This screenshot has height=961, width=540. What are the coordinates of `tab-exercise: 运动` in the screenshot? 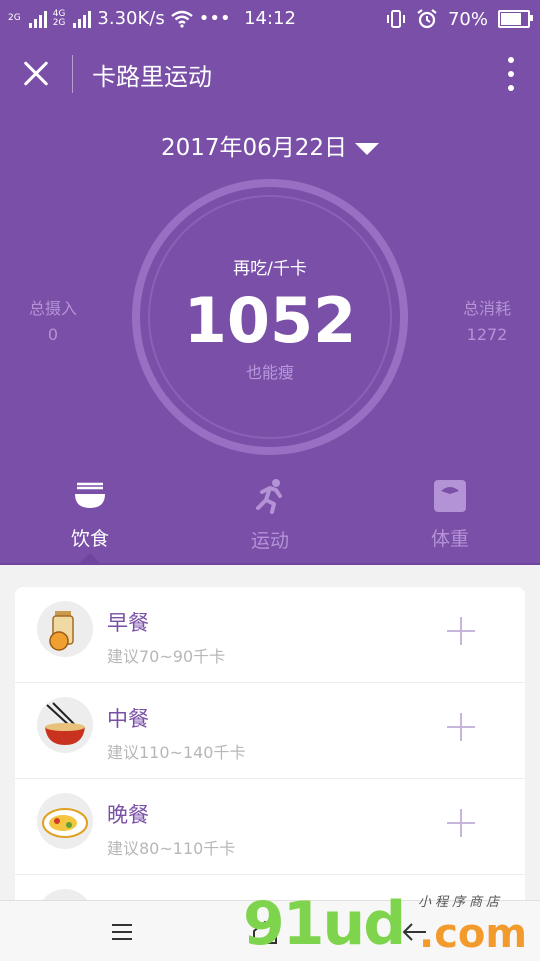 It's located at (270, 515).